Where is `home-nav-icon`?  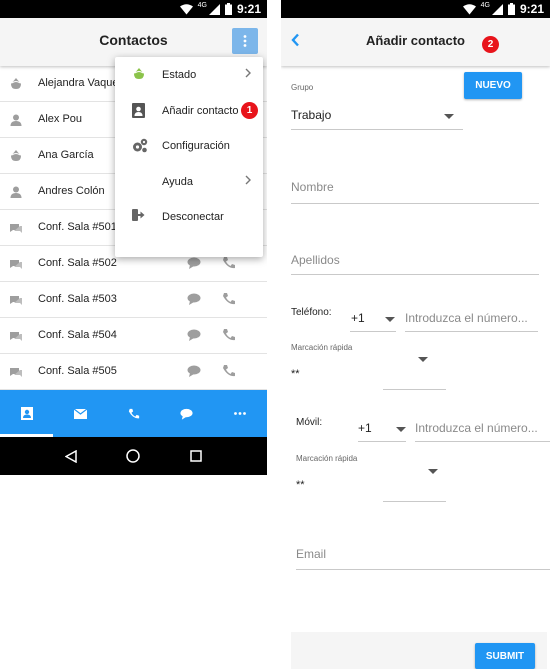 home-nav-icon is located at coordinates (133, 456).